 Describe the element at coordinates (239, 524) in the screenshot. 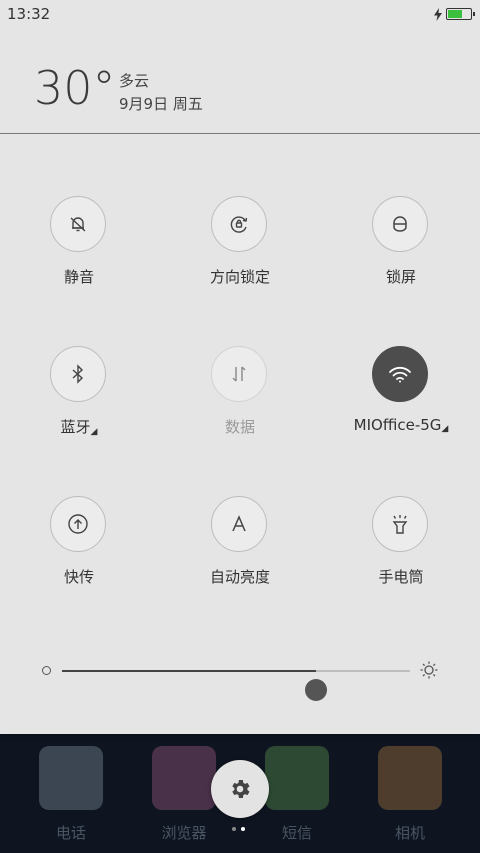

I see `auto-brightness-icon` at that location.